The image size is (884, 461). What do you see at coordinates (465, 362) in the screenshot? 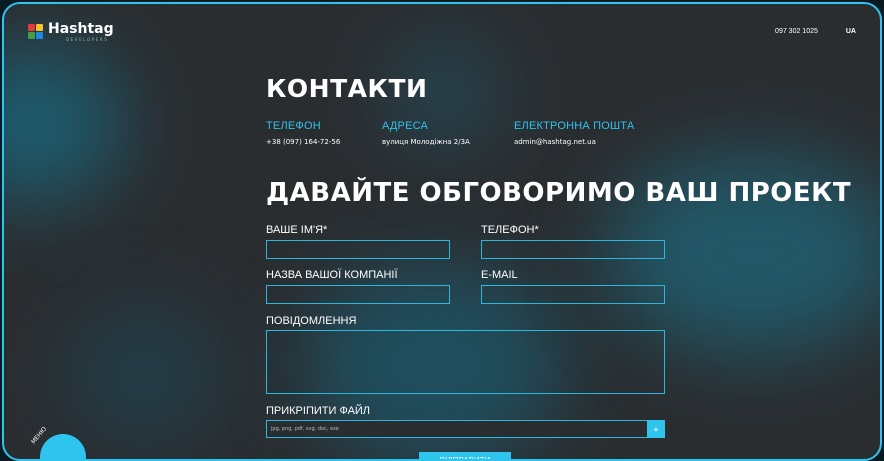
I see `message-textarea` at bounding box center [465, 362].